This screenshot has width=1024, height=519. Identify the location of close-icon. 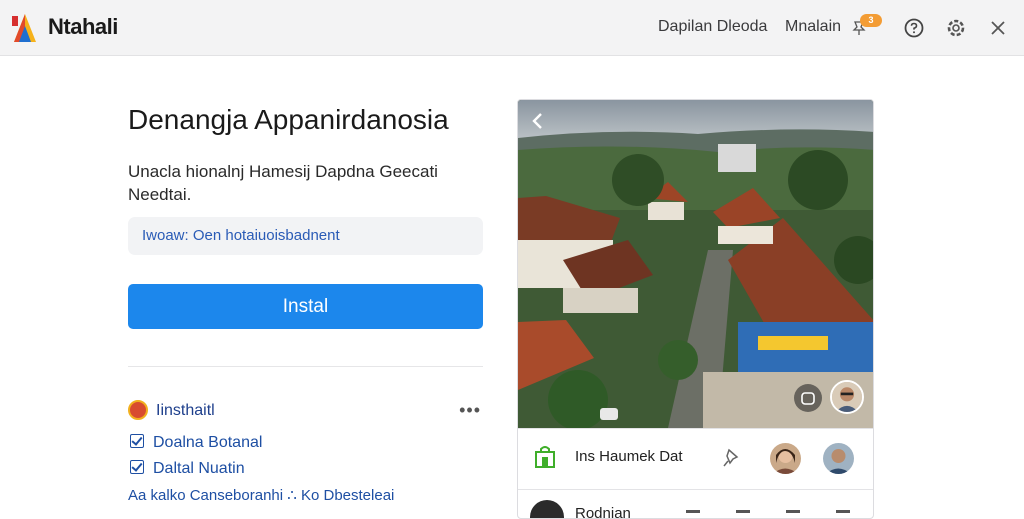
(998, 28).